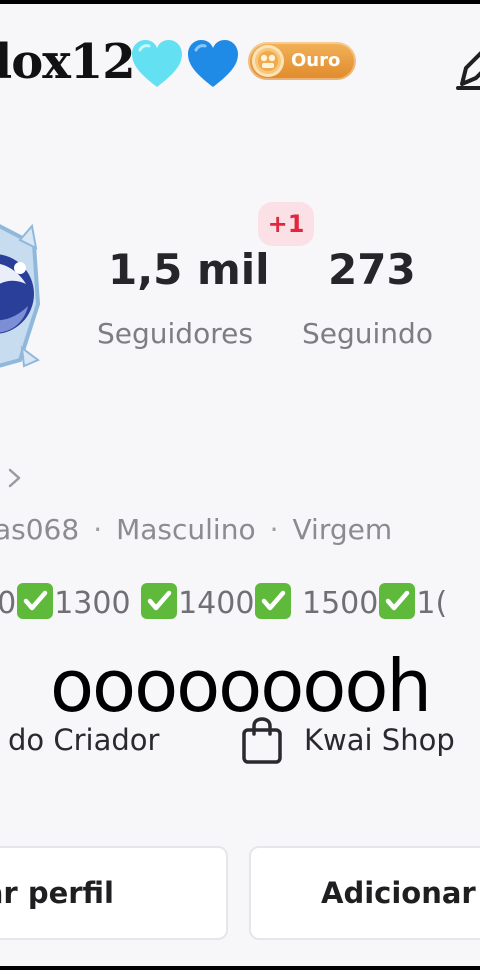  What do you see at coordinates (40, 529) in the screenshot?
I see `profile-handle: as068` at bounding box center [40, 529].